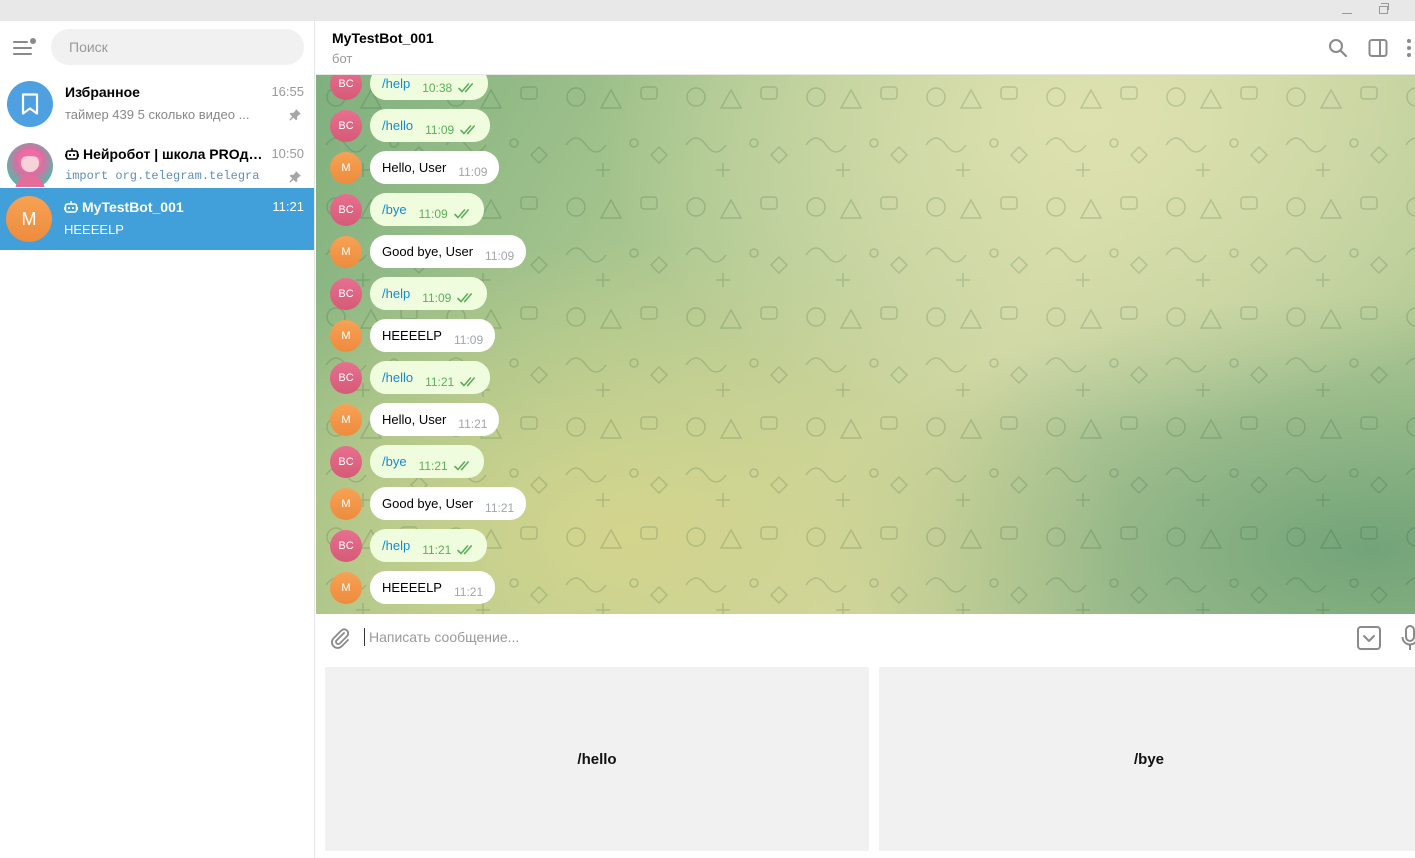 The height and width of the screenshot is (858, 1415). What do you see at coordinates (30, 168) in the screenshot?
I see `avatar-image-icon` at bounding box center [30, 168].